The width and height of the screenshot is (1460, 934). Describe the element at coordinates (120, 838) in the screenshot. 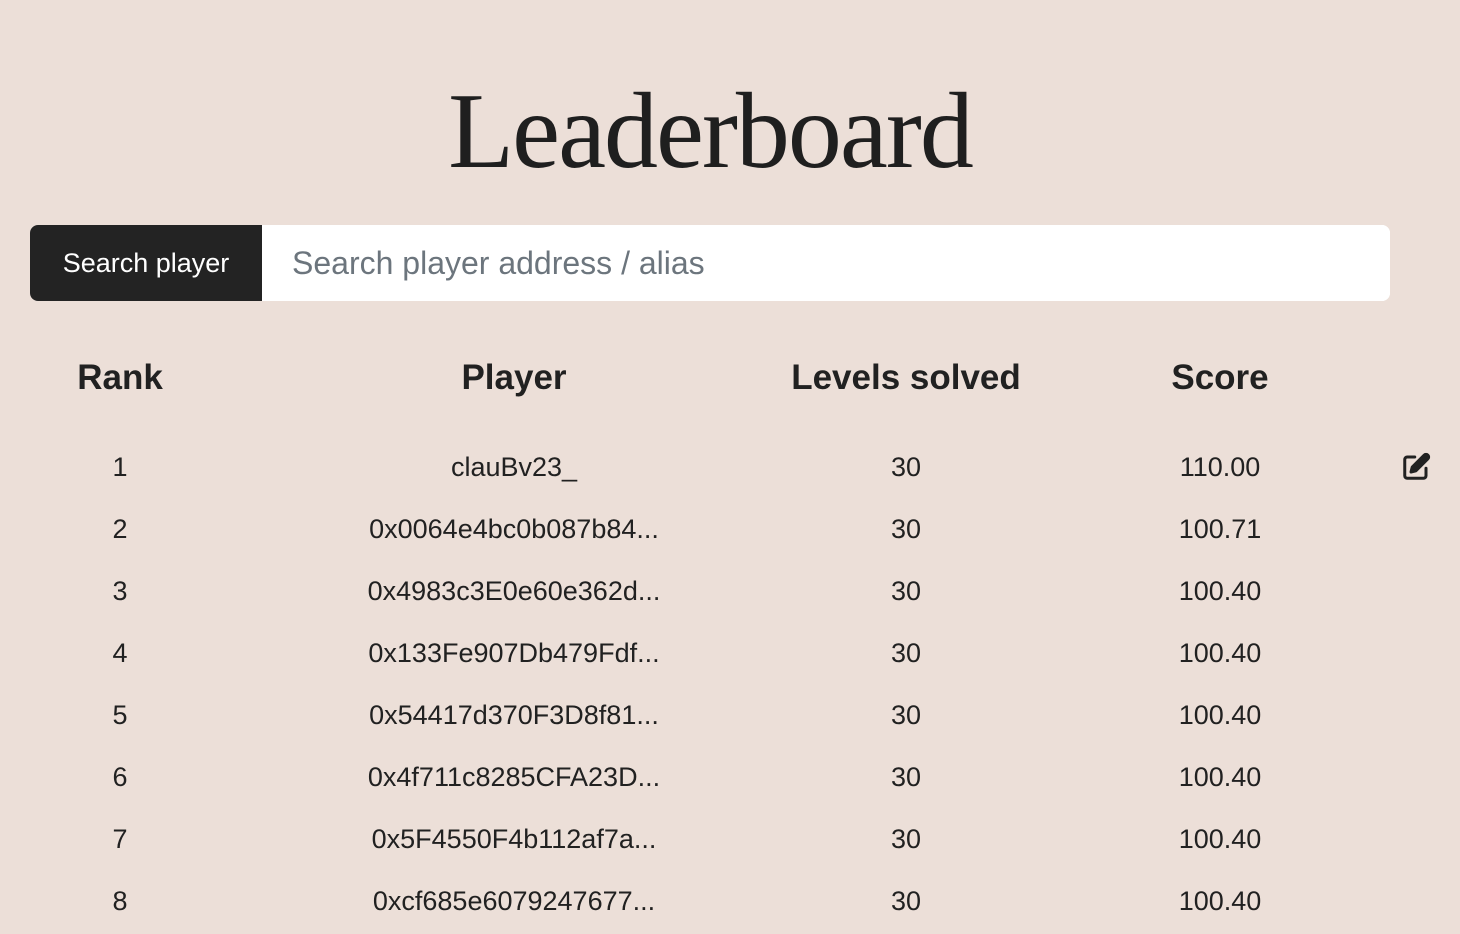

I see `rank-cell: 7` at that location.